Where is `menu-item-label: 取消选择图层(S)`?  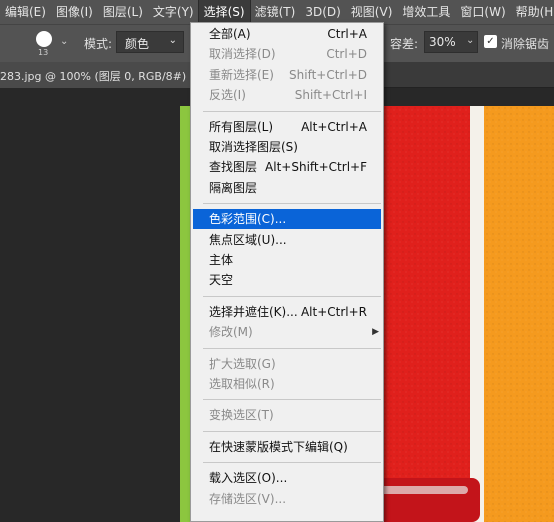 menu-item-label: 取消选择图层(S) is located at coordinates (253, 147).